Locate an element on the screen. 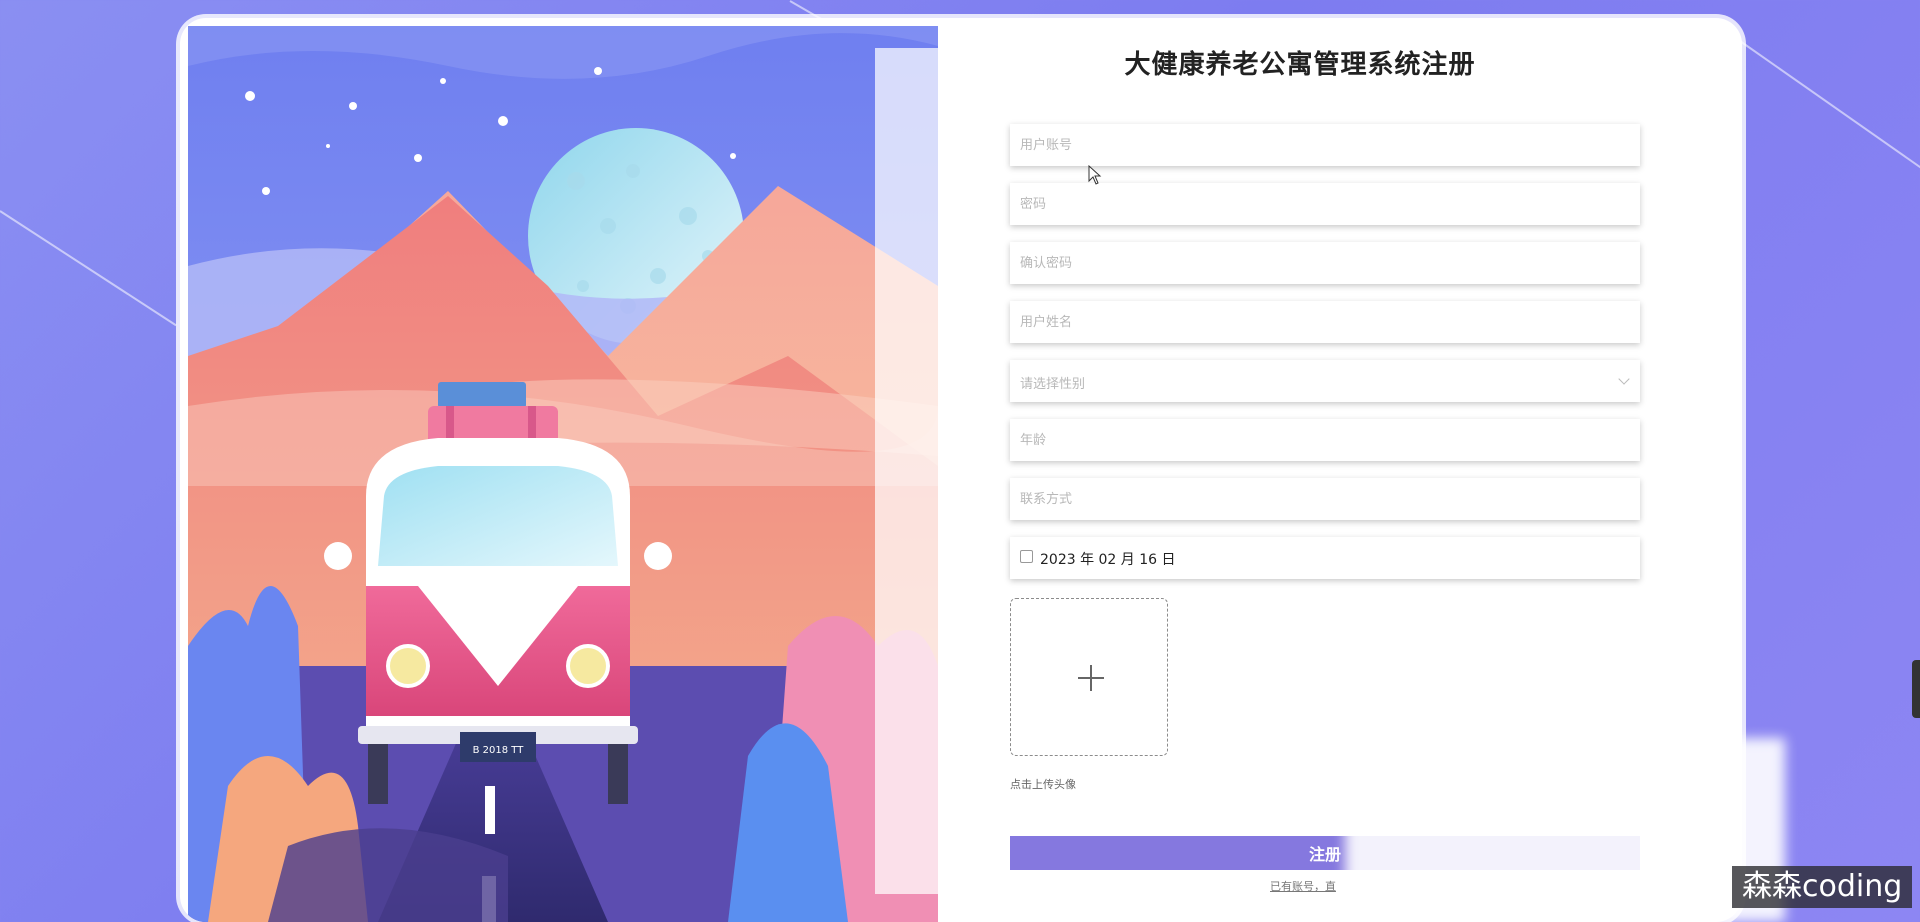 The image size is (1920, 922). confirm-password-input is located at coordinates (1325, 263).